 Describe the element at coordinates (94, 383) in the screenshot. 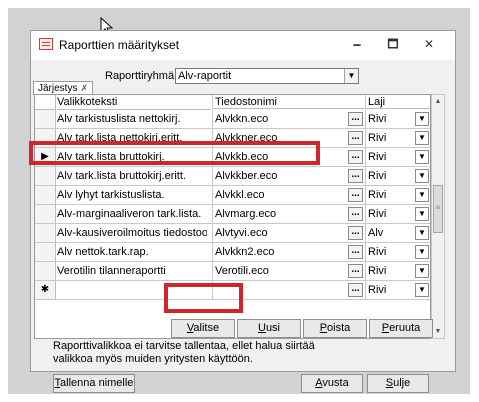

I see `save-as-button: Tallenna nimelle` at that location.